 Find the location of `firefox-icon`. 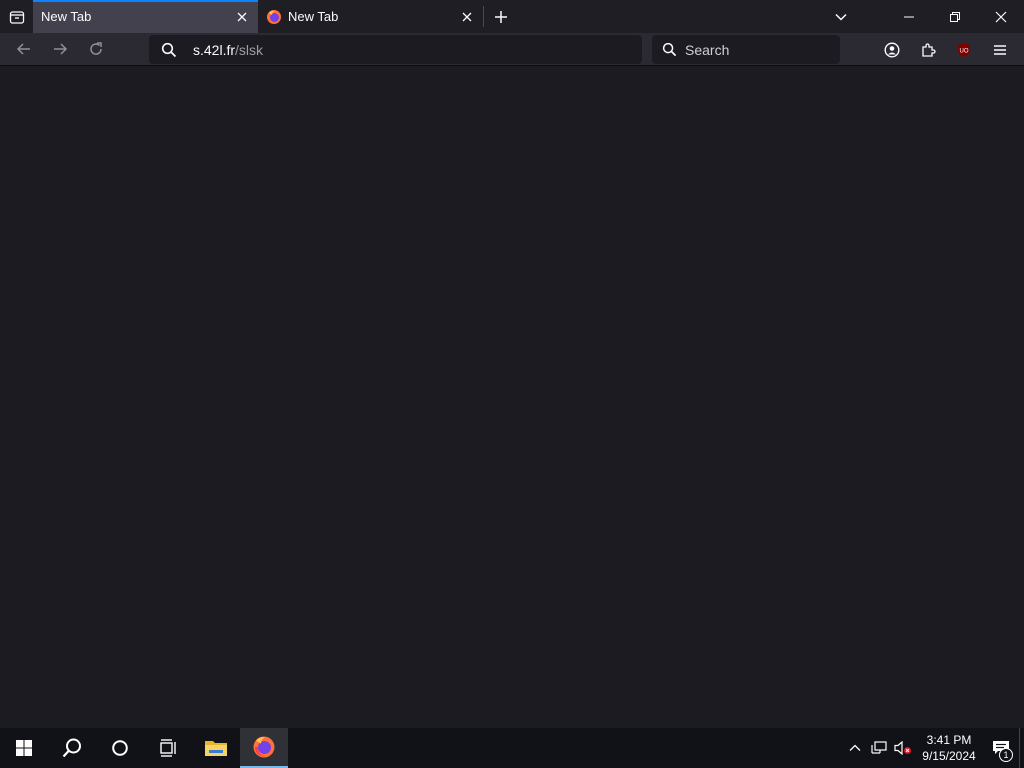

firefox-icon is located at coordinates (264, 747).